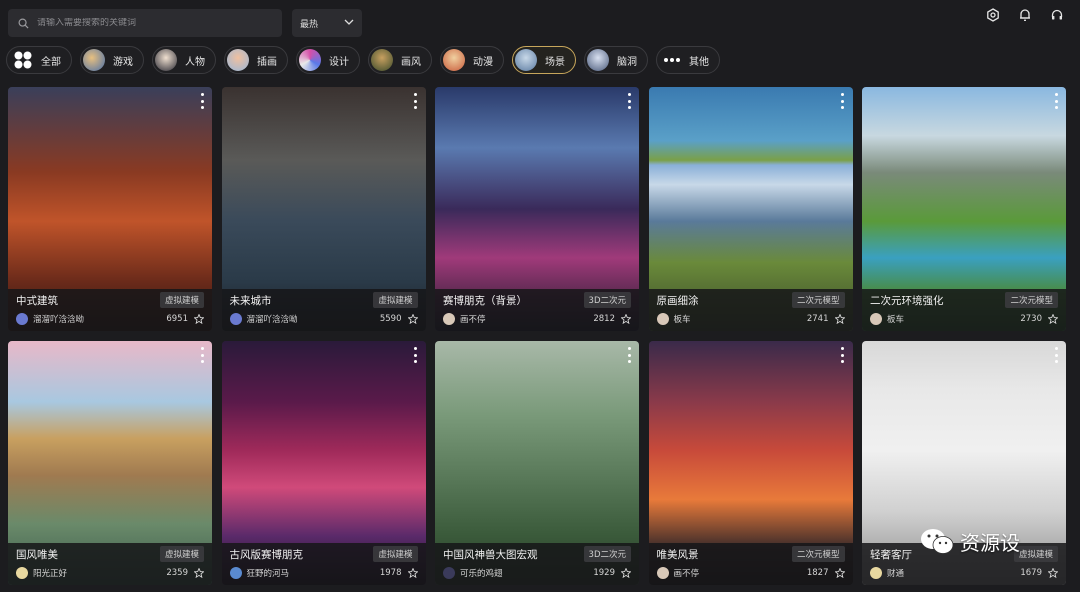 The width and height of the screenshot is (1080, 592). What do you see at coordinates (51, 62) in the screenshot?
I see `category-label: 全部` at bounding box center [51, 62].